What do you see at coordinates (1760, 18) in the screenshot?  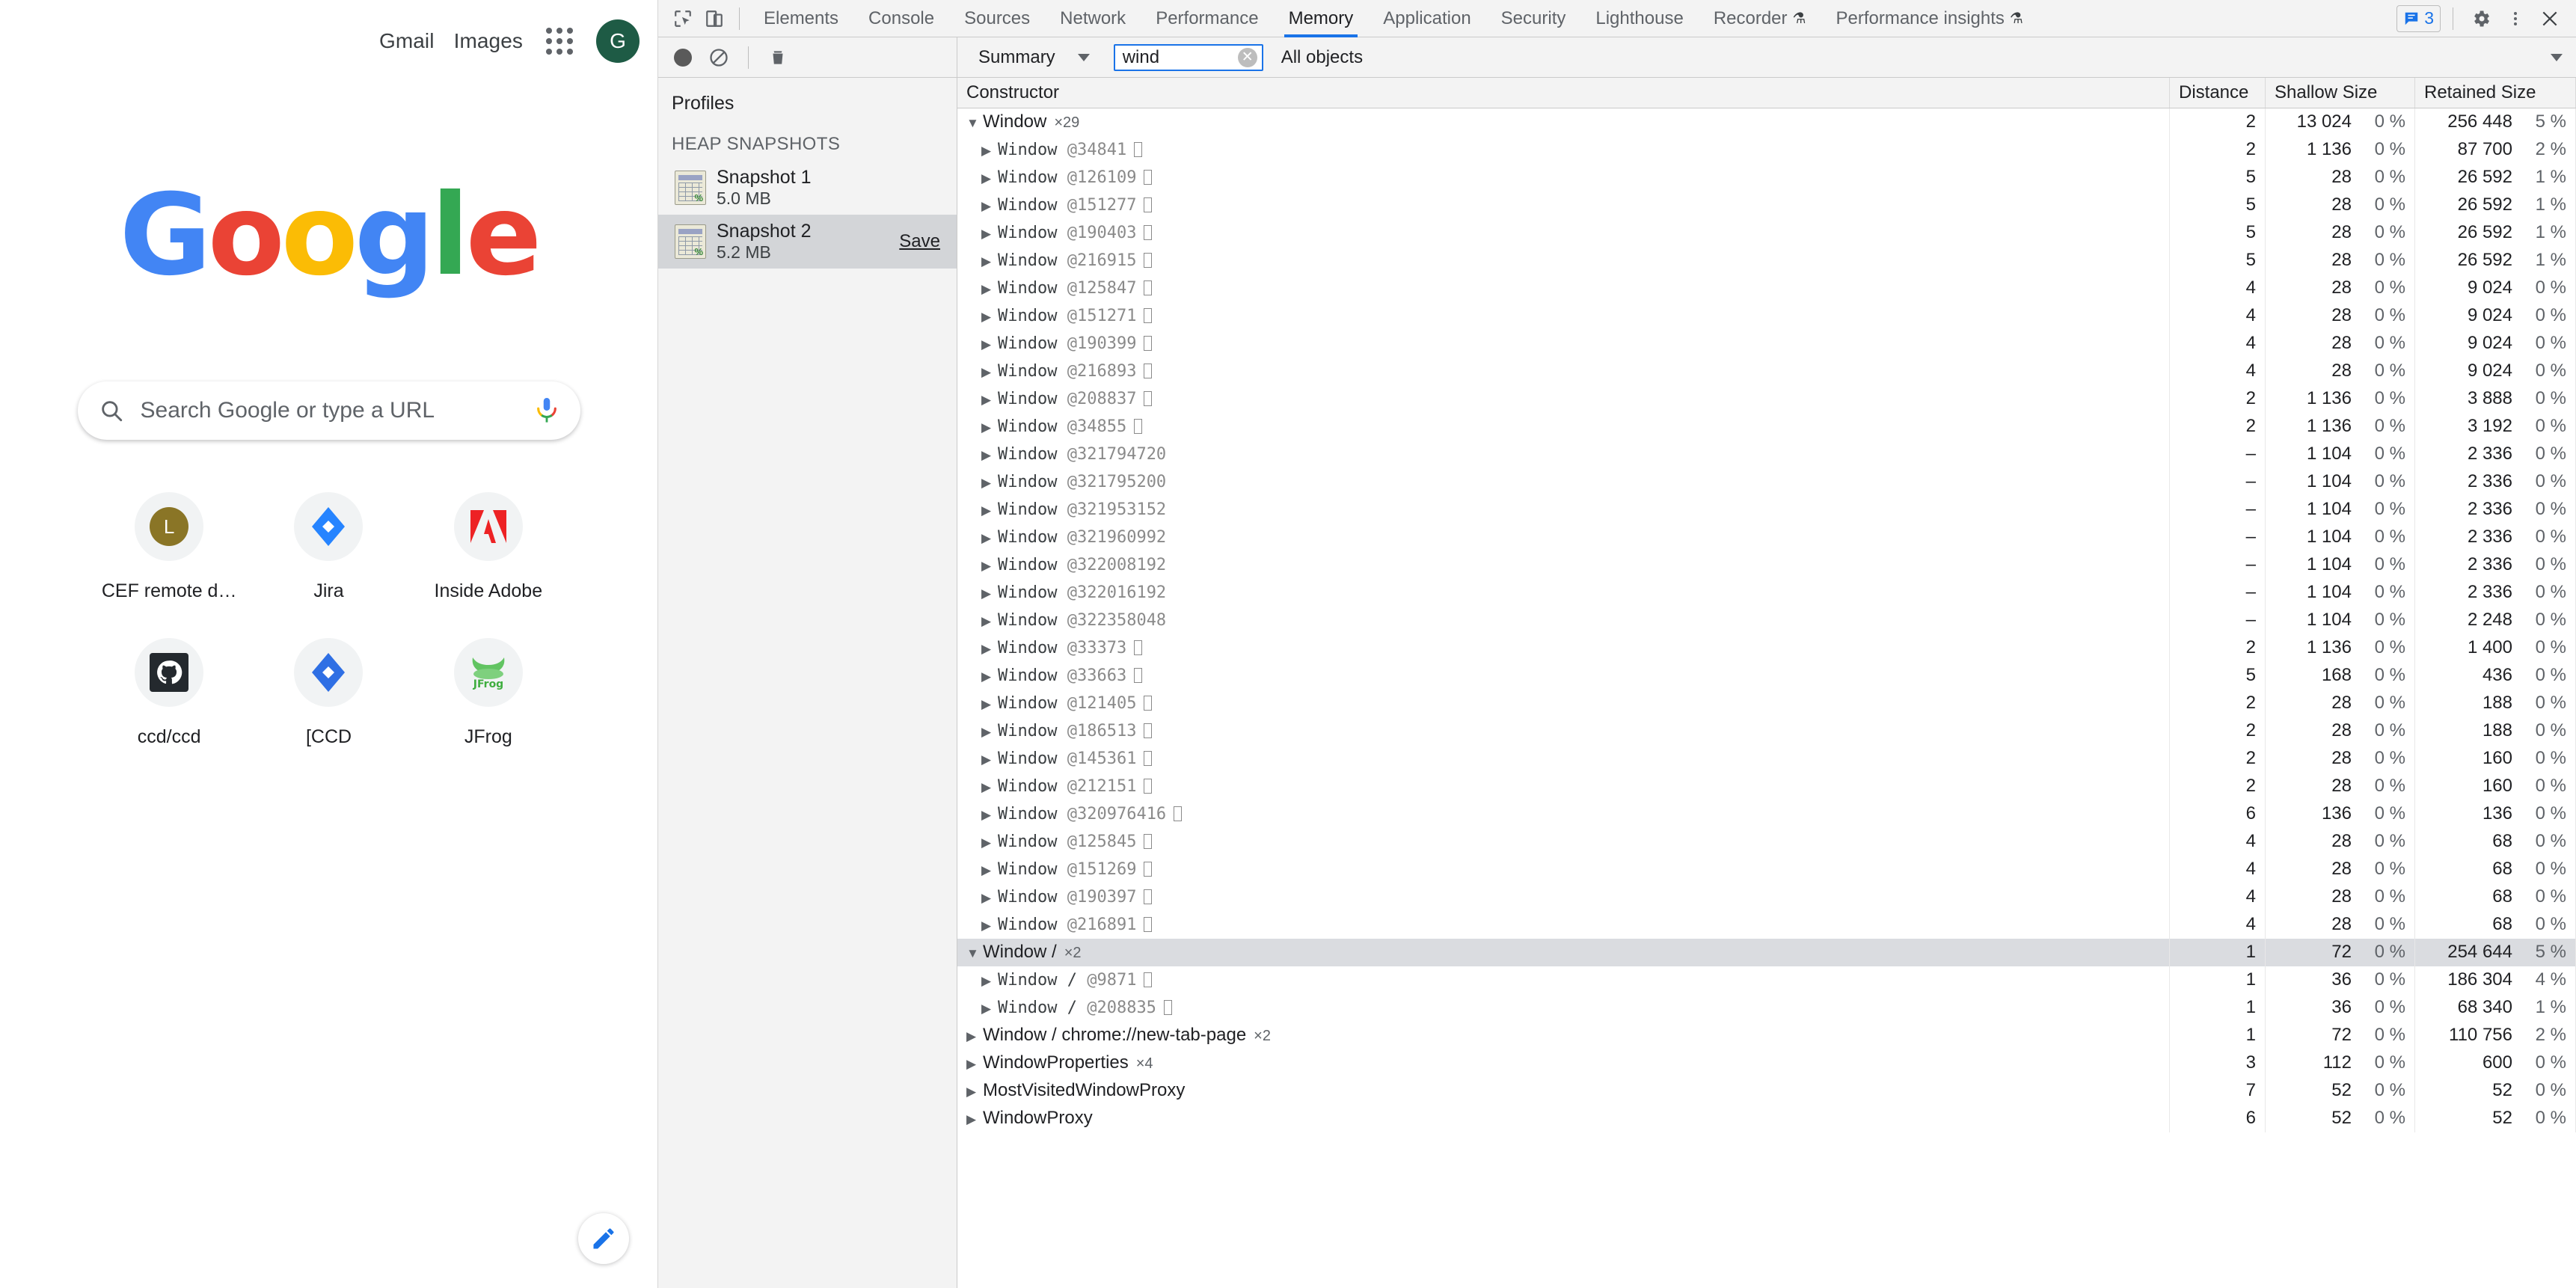 I see `tab-recorder: Recorder ⚗` at bounding box center [1760, 18].